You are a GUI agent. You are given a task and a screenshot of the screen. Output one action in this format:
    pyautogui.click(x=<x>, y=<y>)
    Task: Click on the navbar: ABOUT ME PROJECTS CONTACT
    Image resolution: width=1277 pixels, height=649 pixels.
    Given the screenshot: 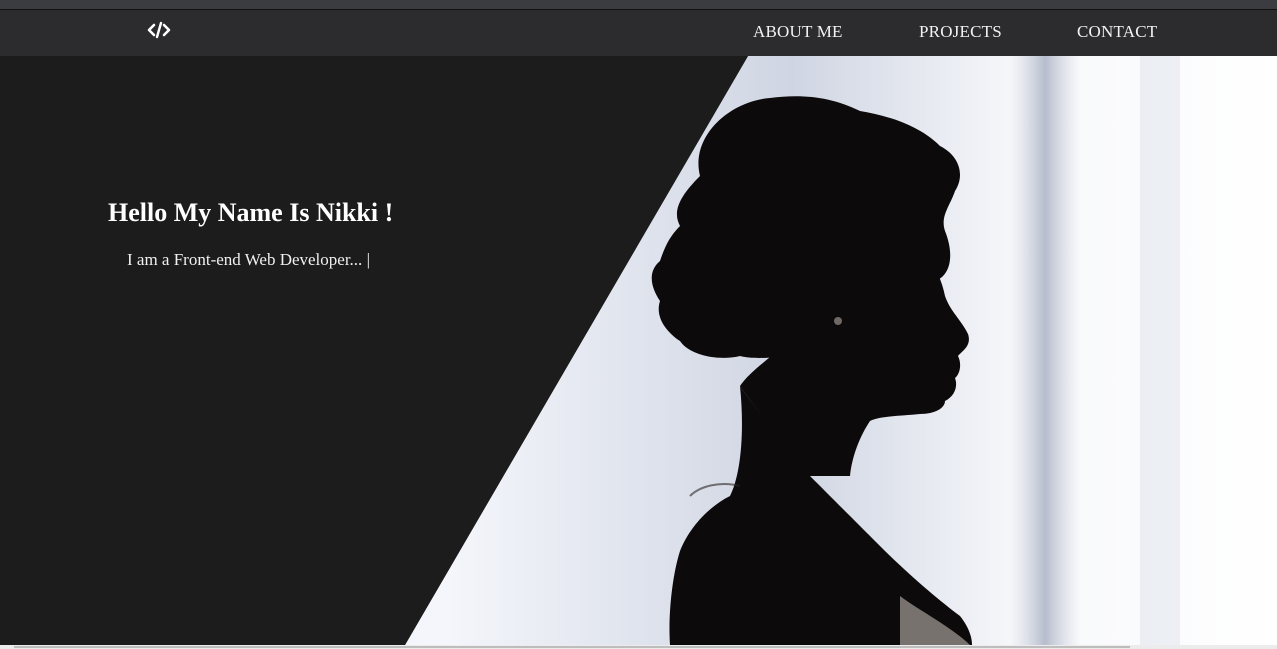 What is the action you would take?
    pyautogui.click(x=638, y=33)
    